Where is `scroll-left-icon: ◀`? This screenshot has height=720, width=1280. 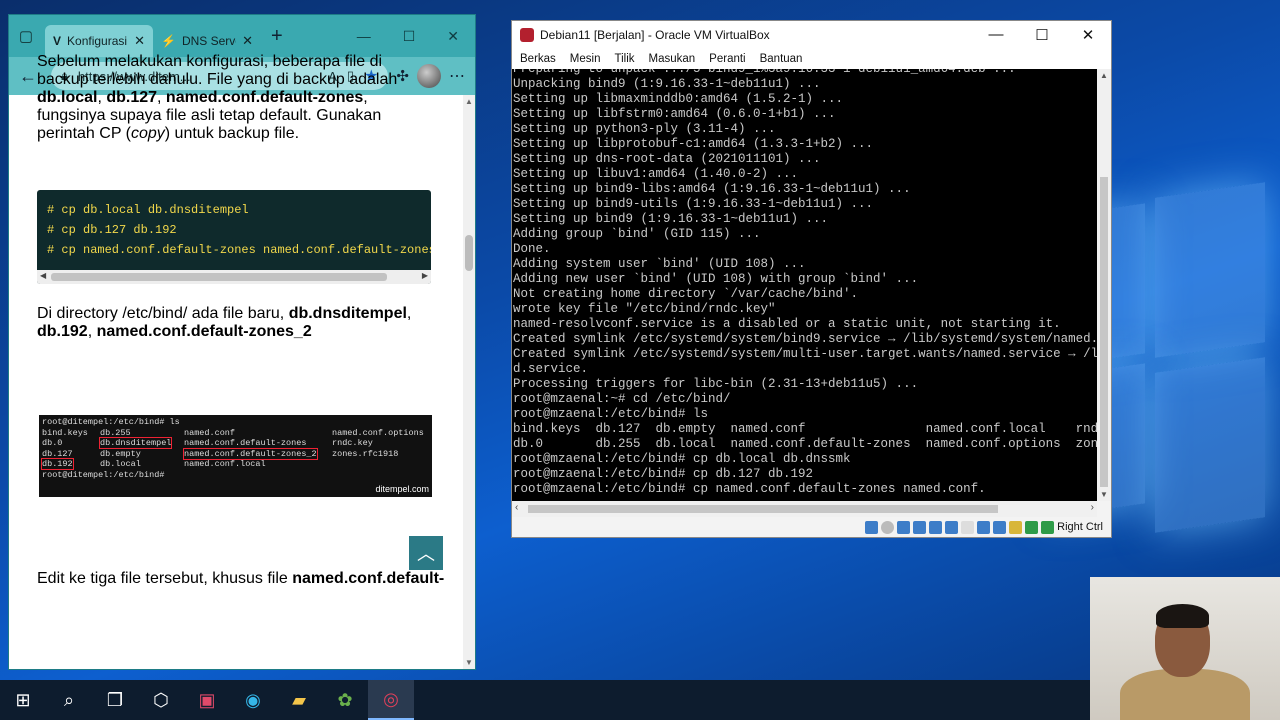
scroll-left-icon: ◀ is located at coordinates (43, 275).